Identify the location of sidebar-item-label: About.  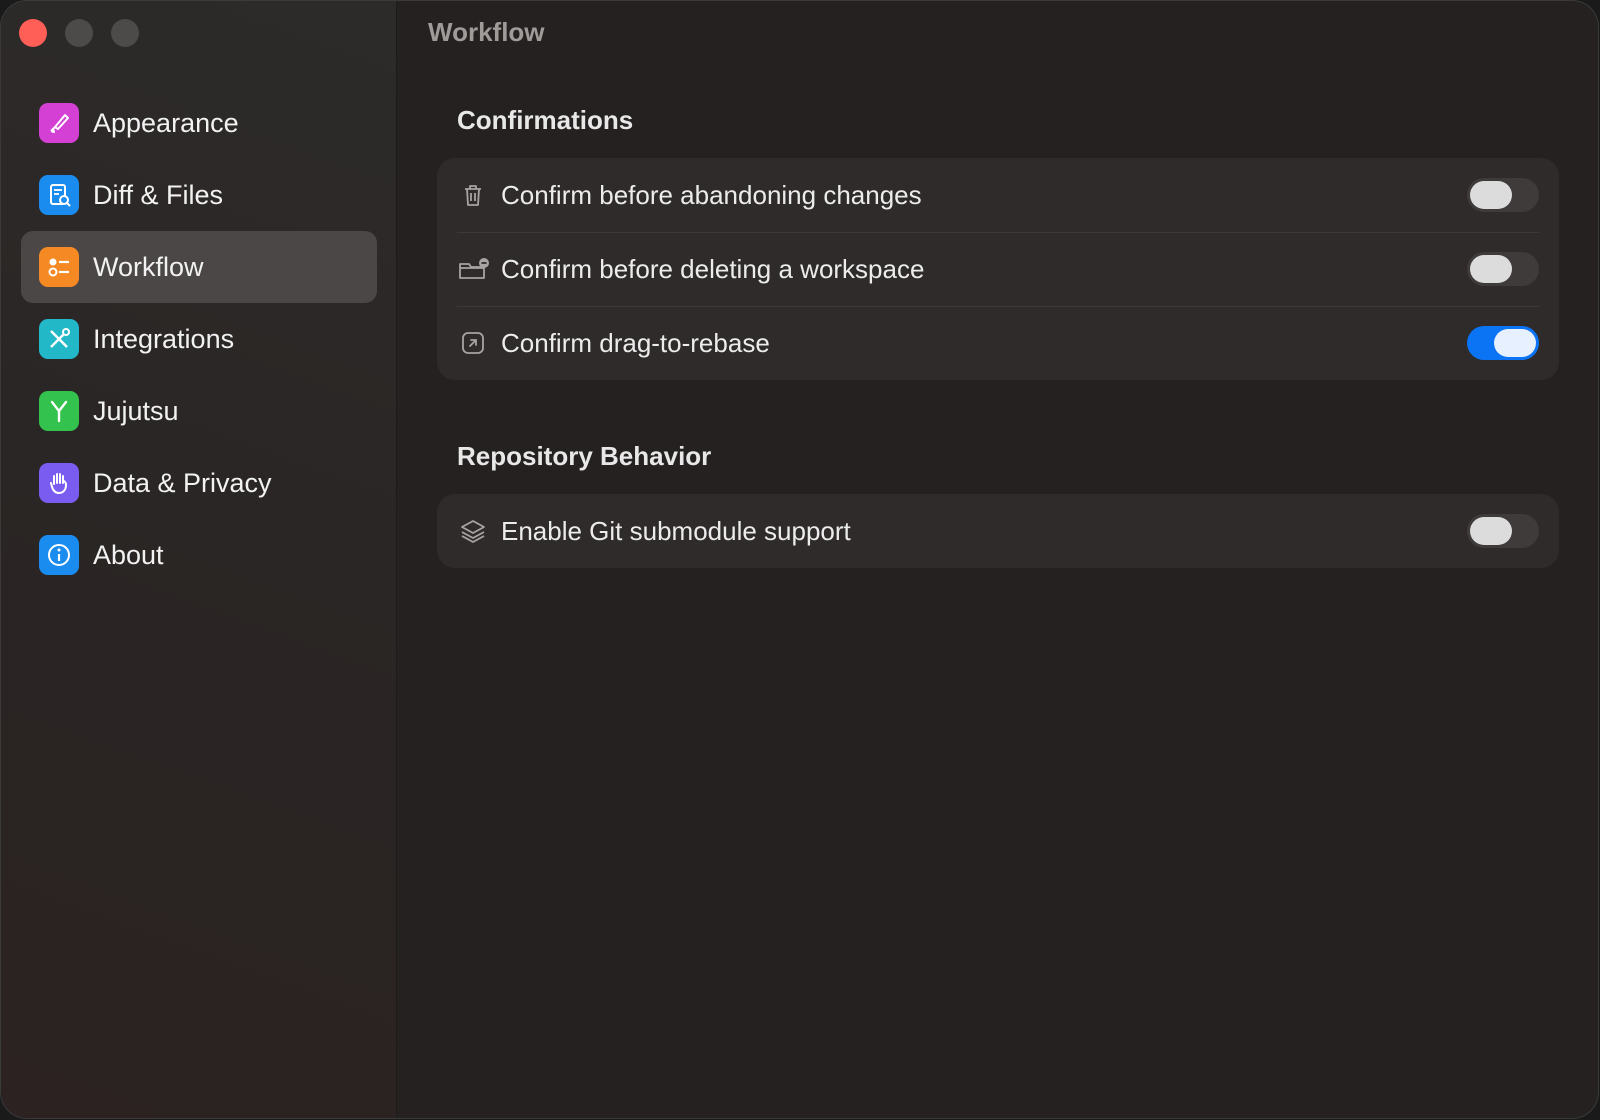
(128, 554).